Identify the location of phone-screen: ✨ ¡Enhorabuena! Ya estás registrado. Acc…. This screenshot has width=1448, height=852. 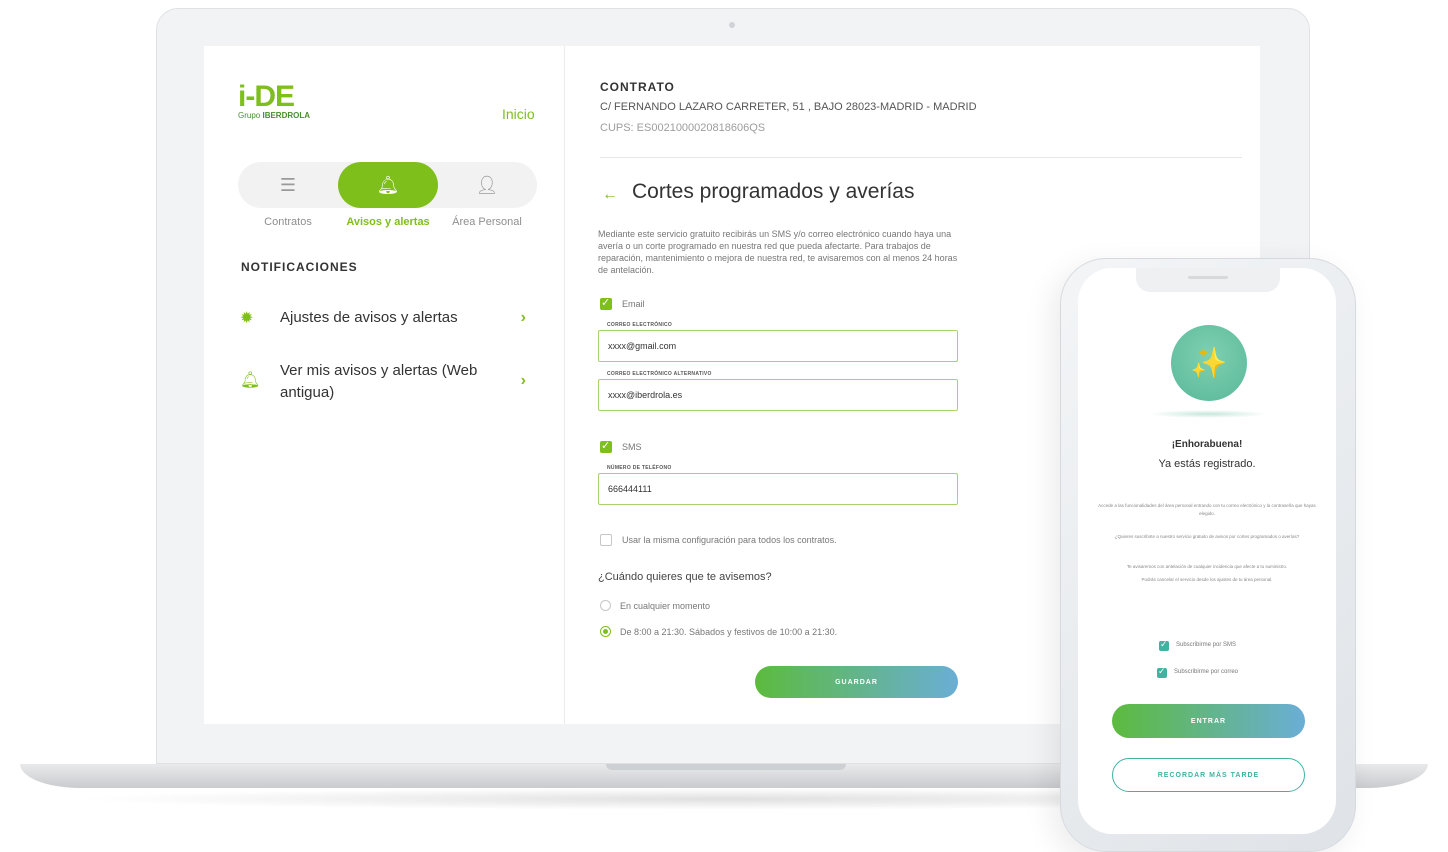
(1207, 551).